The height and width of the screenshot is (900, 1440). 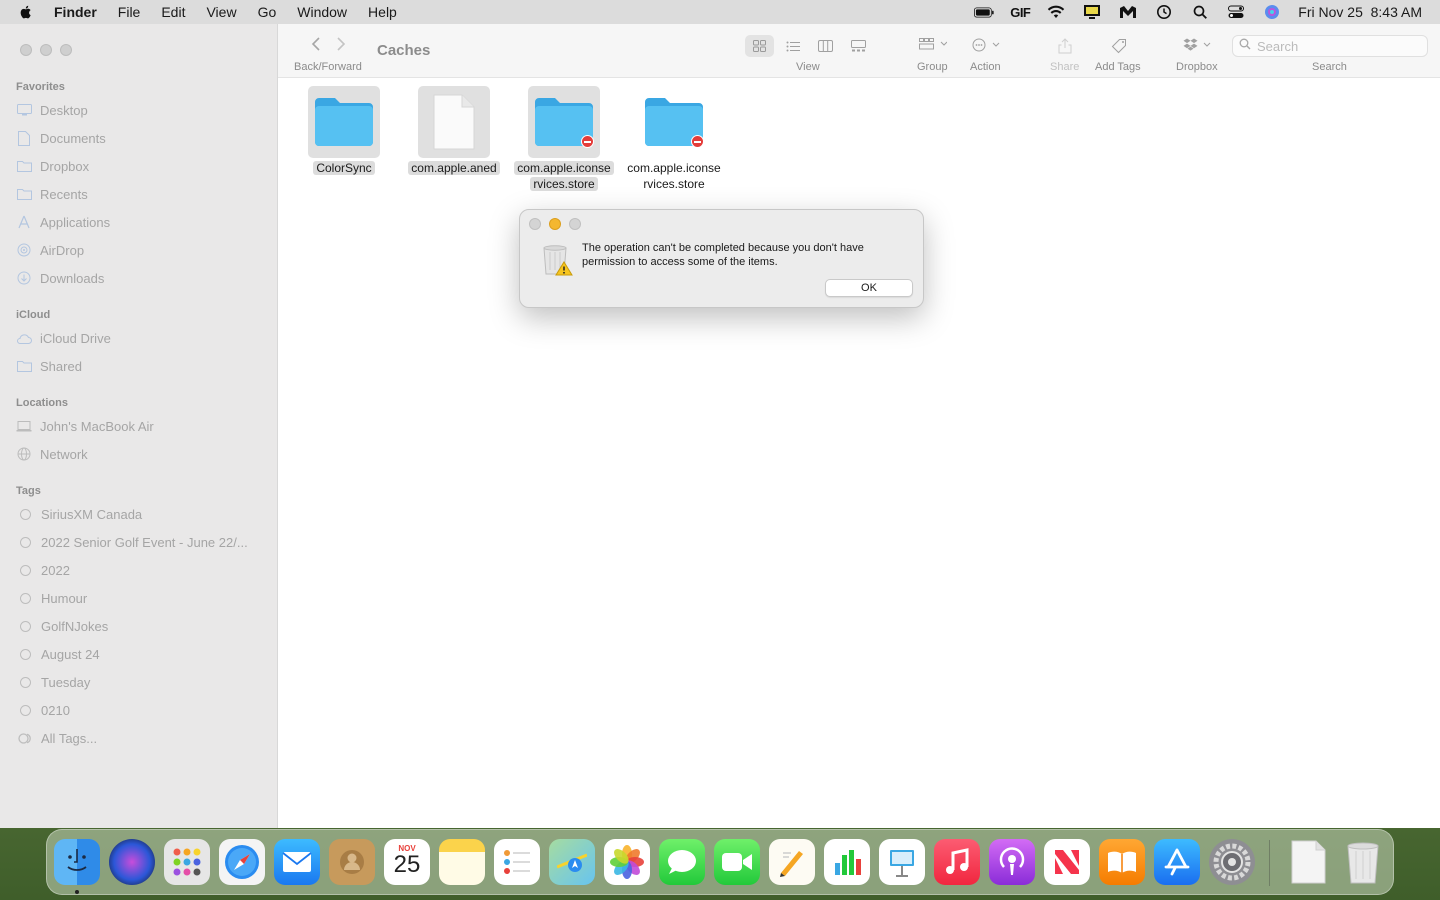 I want to click on gif-capture-icon: GIF, so click(x=1020, y=12).